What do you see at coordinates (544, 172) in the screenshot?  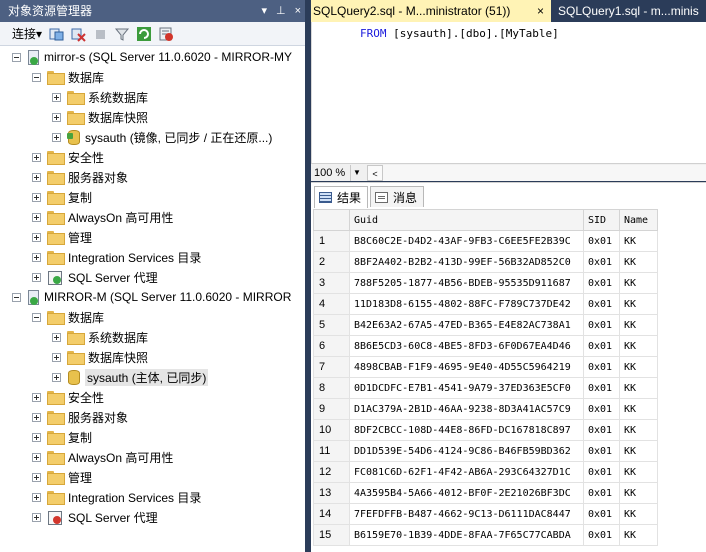 I see `horizontal-scrollbar` at bounding box center [544, 172].